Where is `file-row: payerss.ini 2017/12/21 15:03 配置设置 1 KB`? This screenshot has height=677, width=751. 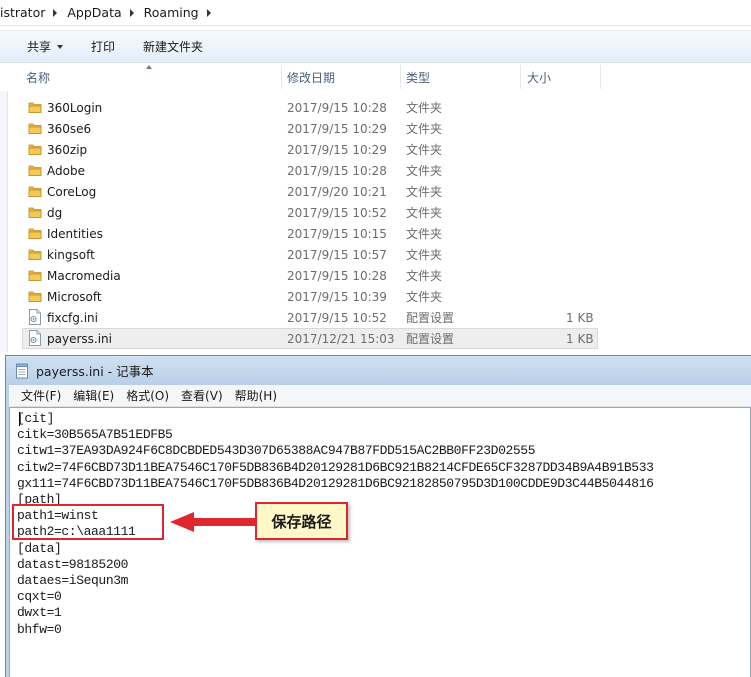 file-row: payerss.ini 2017/12/21 15:03 配置设置 1 KB is located at coordinates (375, 338).